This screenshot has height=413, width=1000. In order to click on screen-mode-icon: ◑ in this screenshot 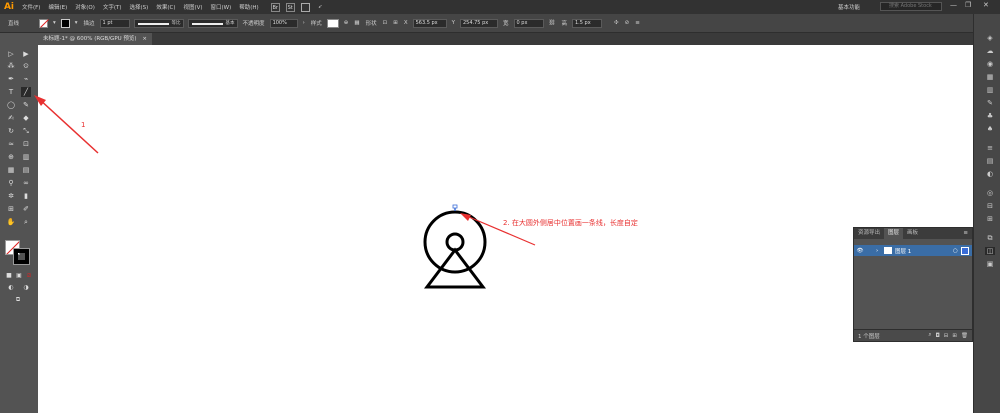, I will do `click(26, 288)`.